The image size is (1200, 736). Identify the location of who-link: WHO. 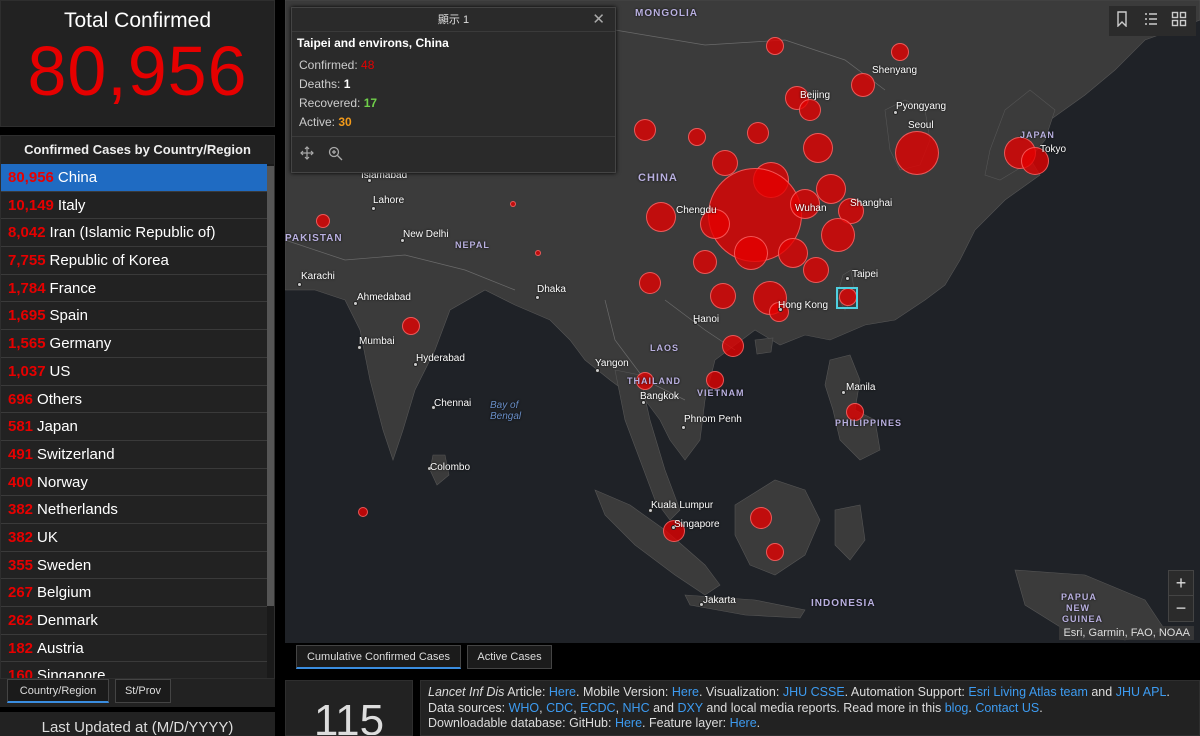
(524, 708).